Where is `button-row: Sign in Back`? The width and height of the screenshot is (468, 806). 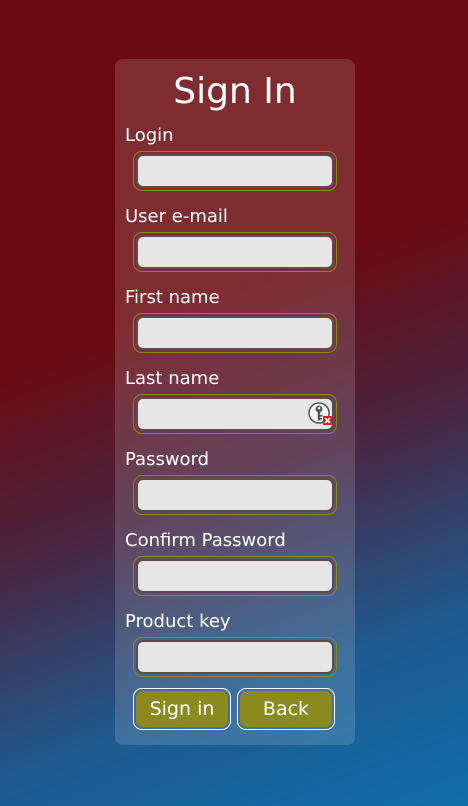 button-row: Sign in Back is located at coordinates (235, 709).